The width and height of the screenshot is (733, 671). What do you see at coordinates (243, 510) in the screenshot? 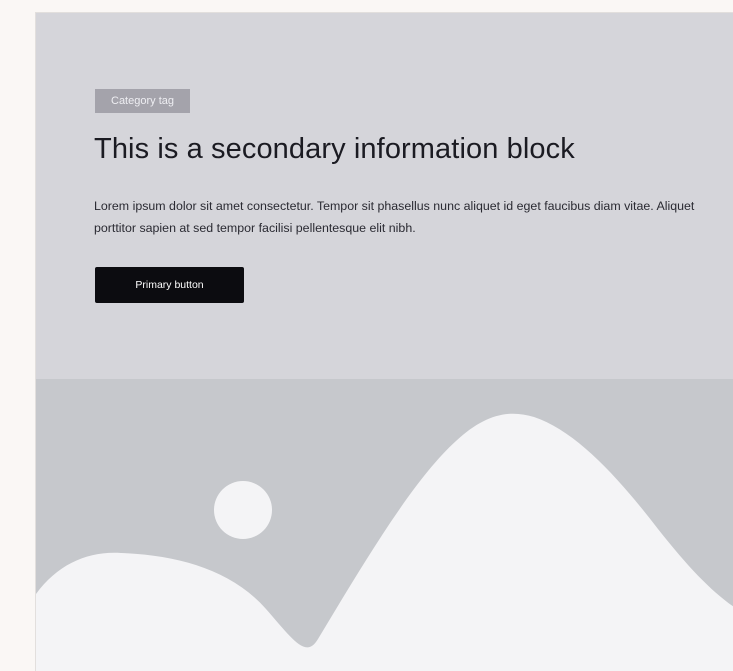
I see `sun-shape` at bounding box center [243, 510].